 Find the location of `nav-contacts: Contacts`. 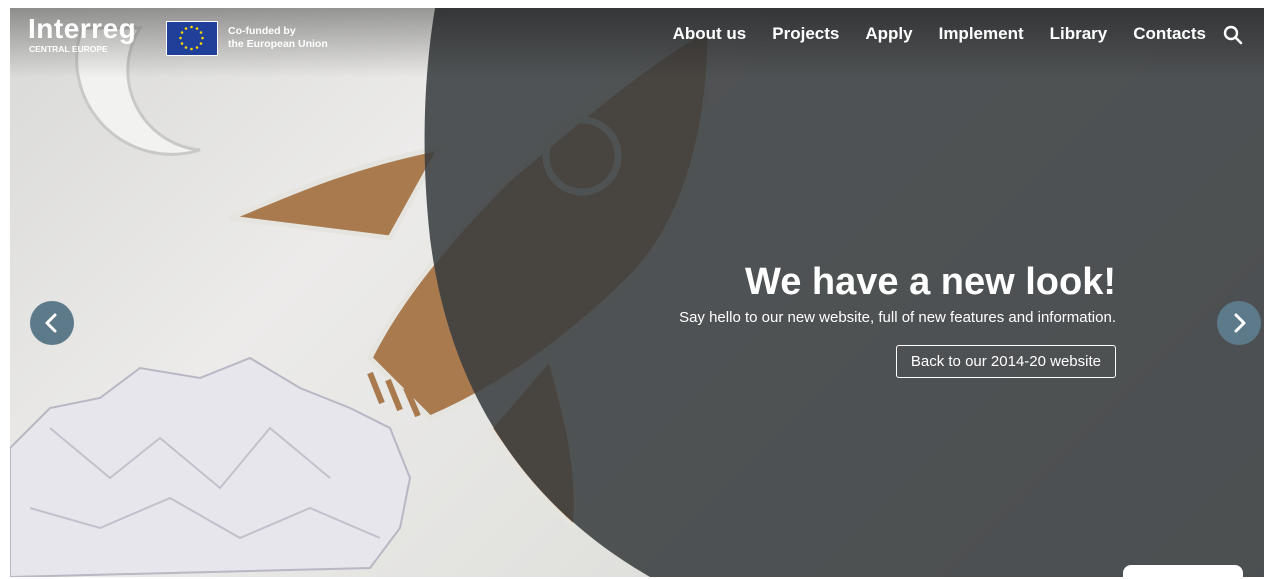

nav-contacts: Contacts is located at coordinates (1169, 34).